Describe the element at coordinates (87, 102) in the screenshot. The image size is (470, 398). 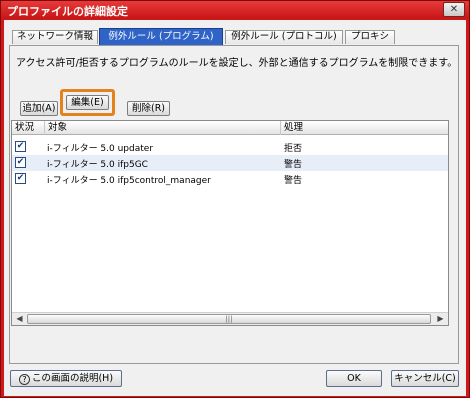
I see `edit-button: 編集(E)` at that location.